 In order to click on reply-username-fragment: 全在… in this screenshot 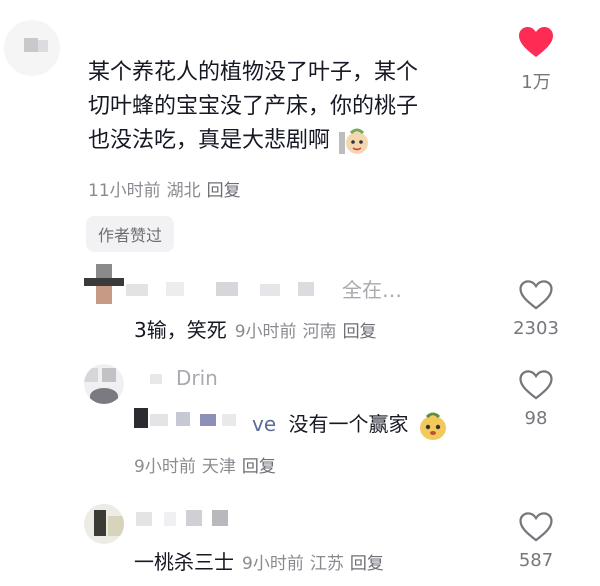, I will do `click(372, 288)`.